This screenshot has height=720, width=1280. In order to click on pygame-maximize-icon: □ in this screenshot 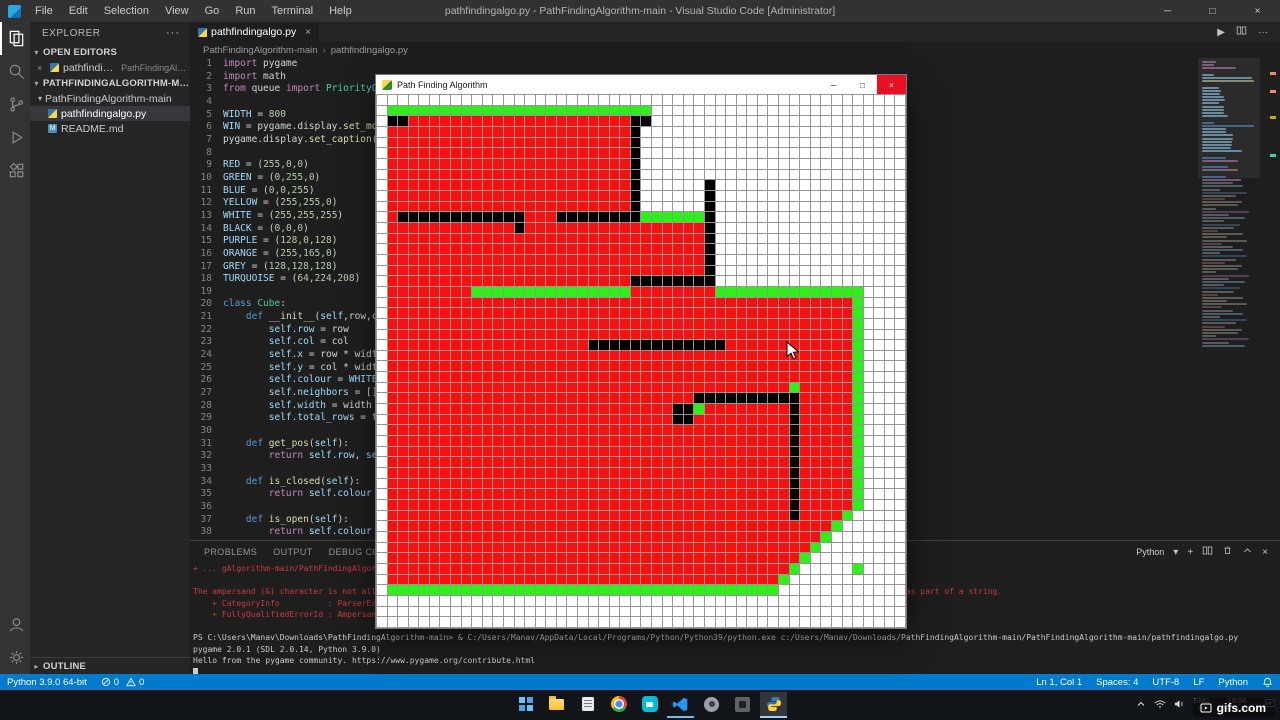, I will do `click(862, 84)`.